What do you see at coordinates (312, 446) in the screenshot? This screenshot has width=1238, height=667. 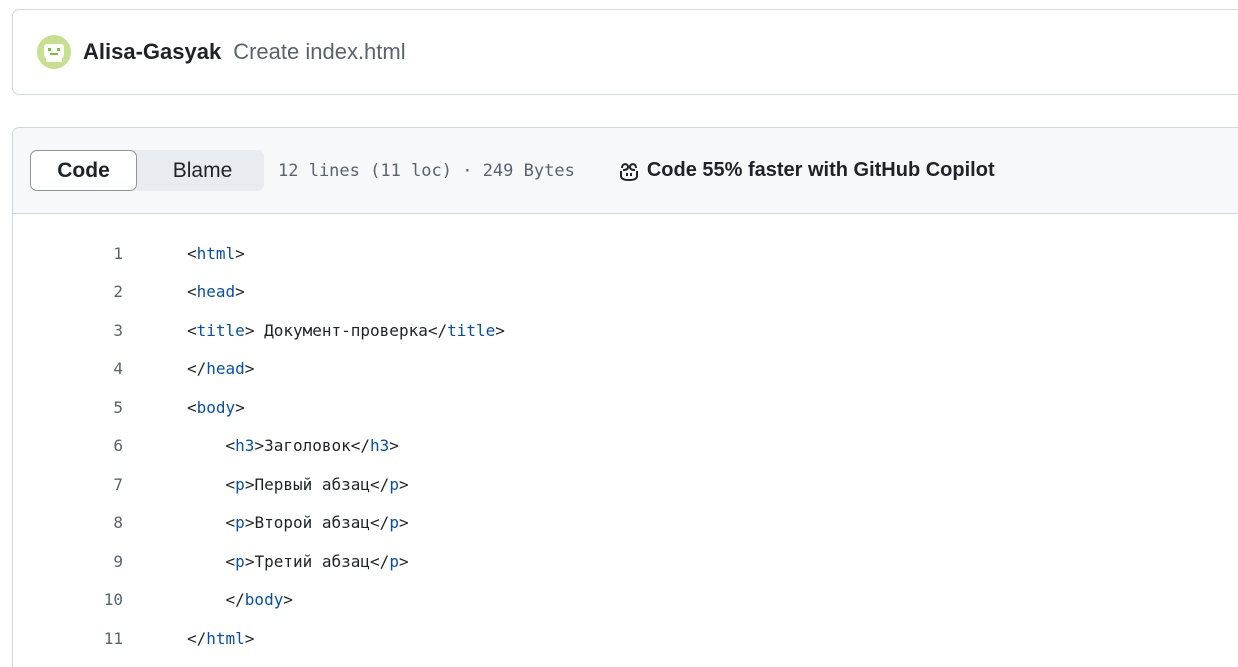 I see `code-text: >Заголовок</` at bounding box center [312, 446].